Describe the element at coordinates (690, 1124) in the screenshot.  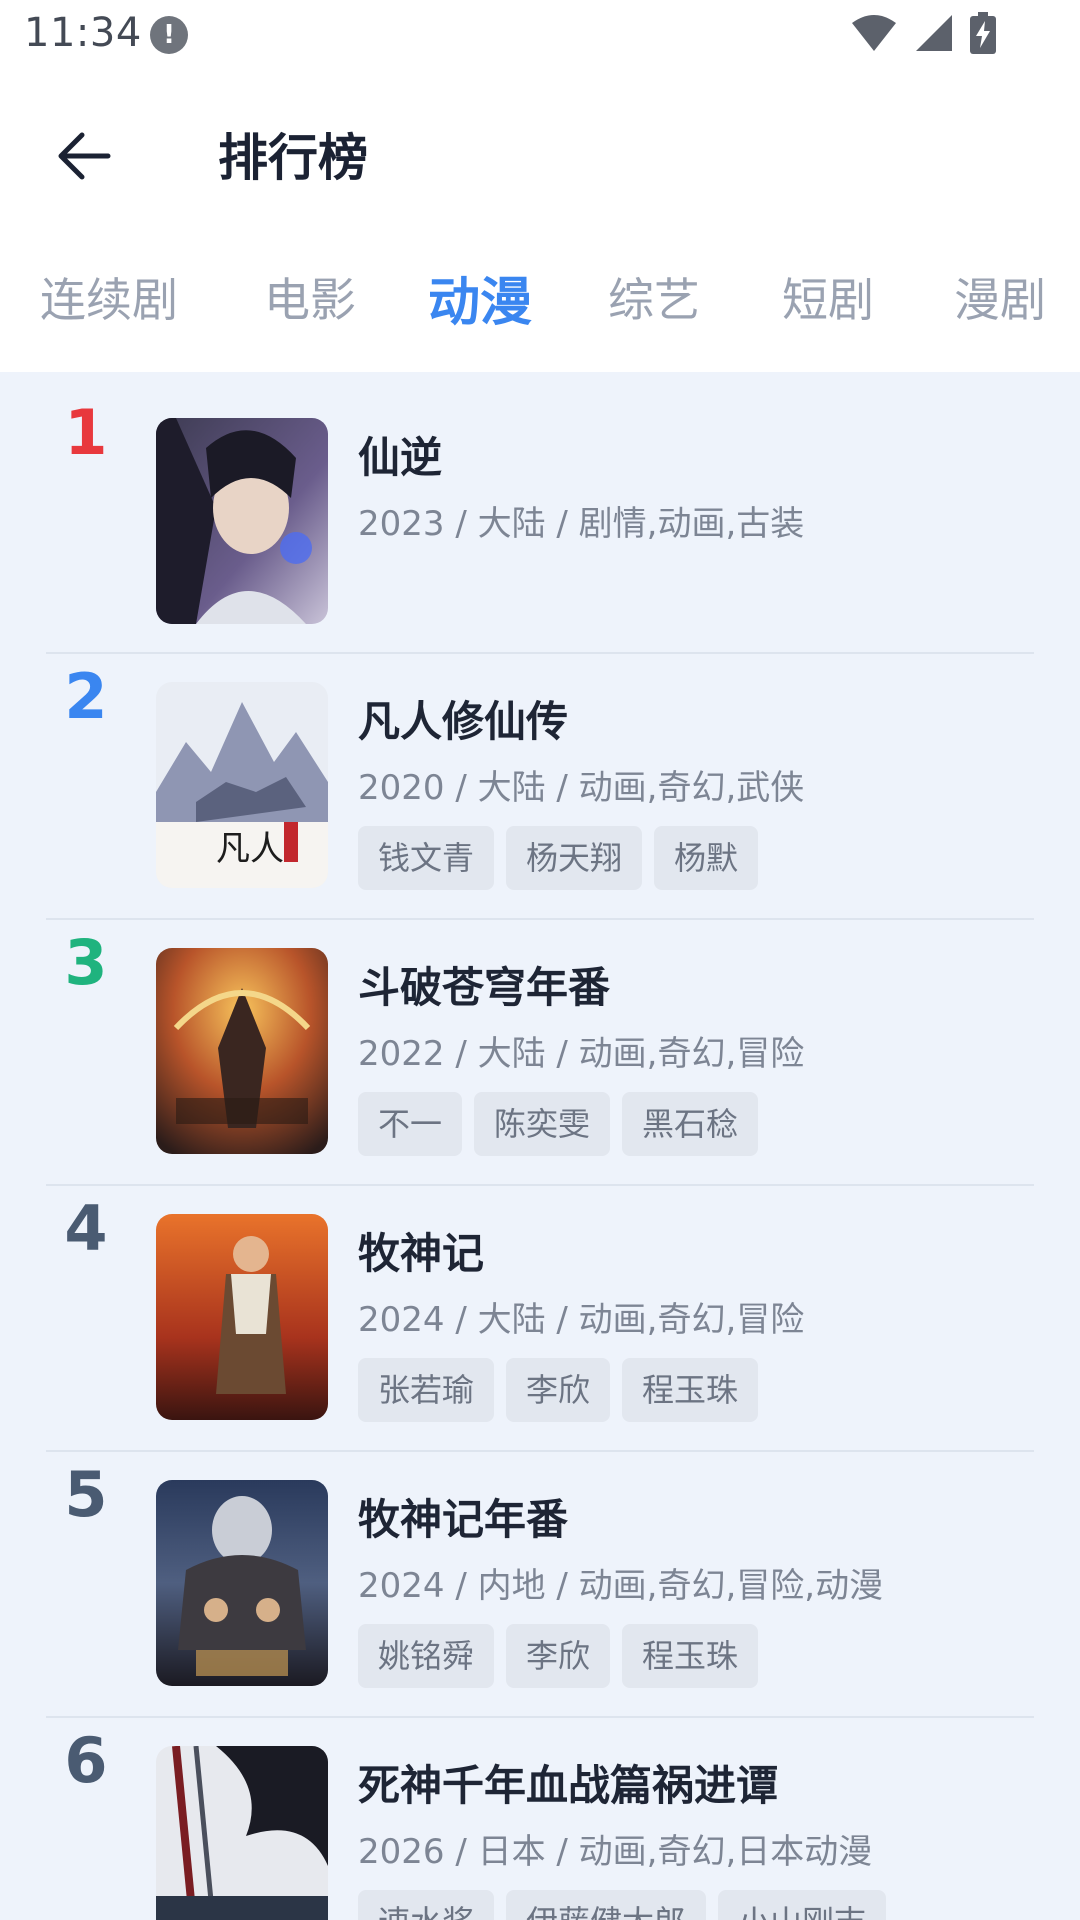
I see `cast-tag: 黑石稔` at that location.